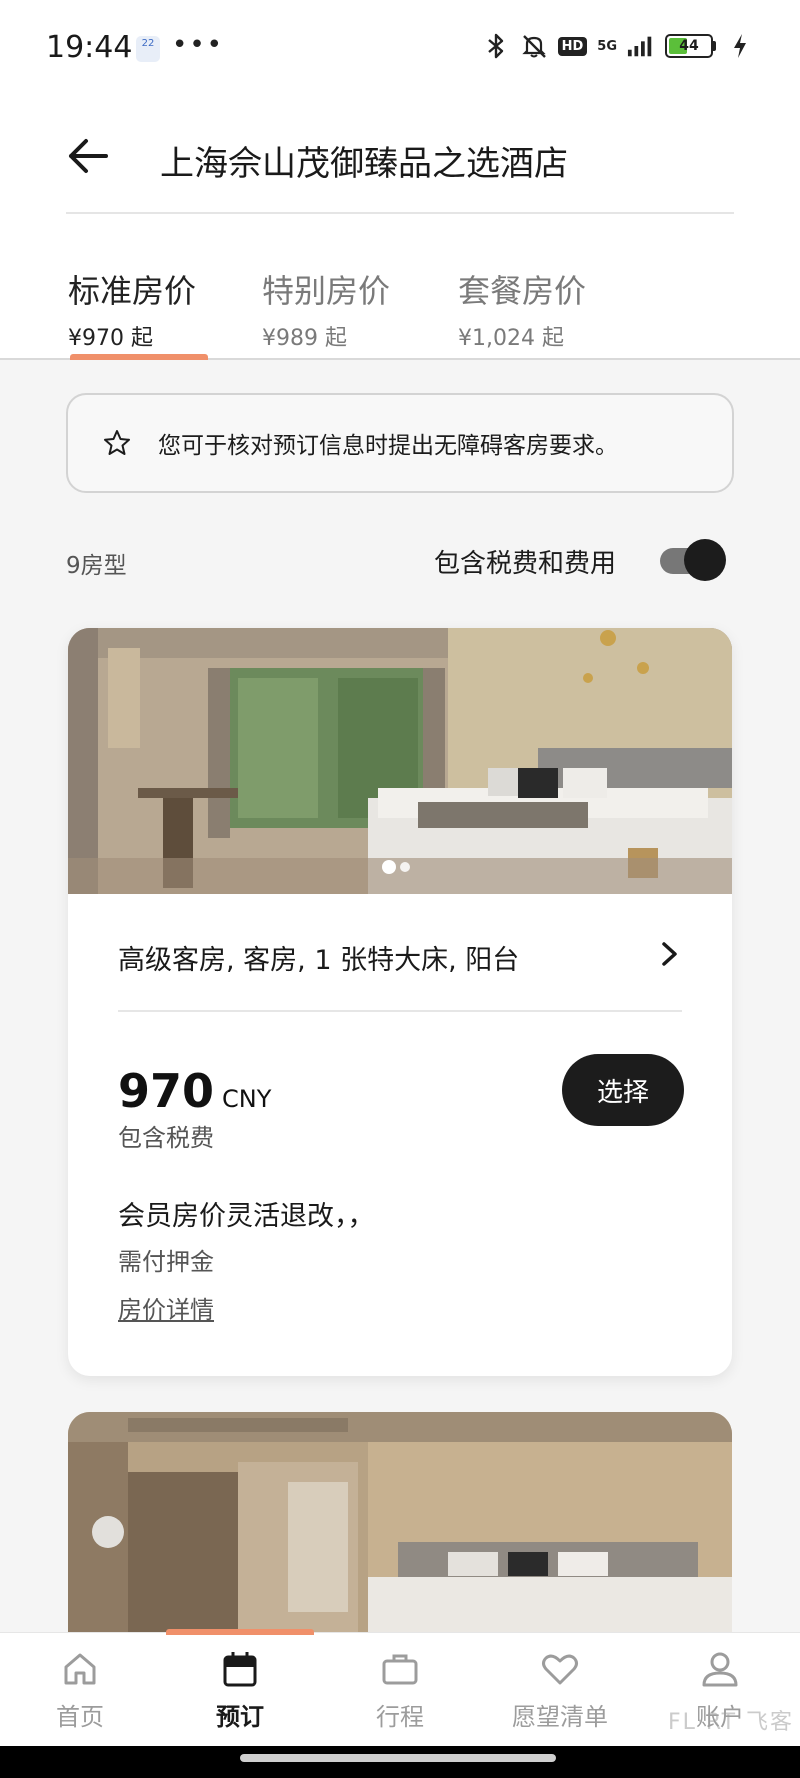  What do you see at coordinates (240, 1717) in the screenshot?
I see `nav-label: 预订` at bounding box center [240, 1717].